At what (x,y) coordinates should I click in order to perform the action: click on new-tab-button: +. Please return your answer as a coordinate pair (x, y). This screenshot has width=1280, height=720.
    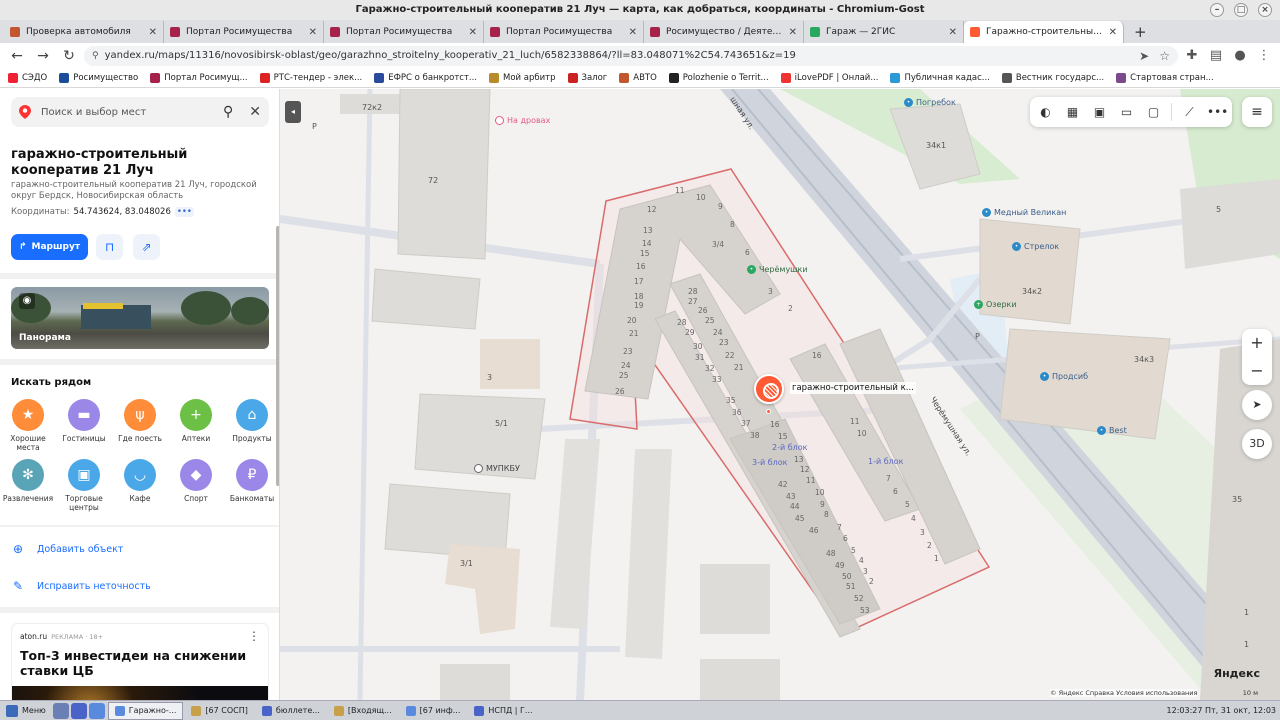
    Looking at the image, I should click on (1140, 32).